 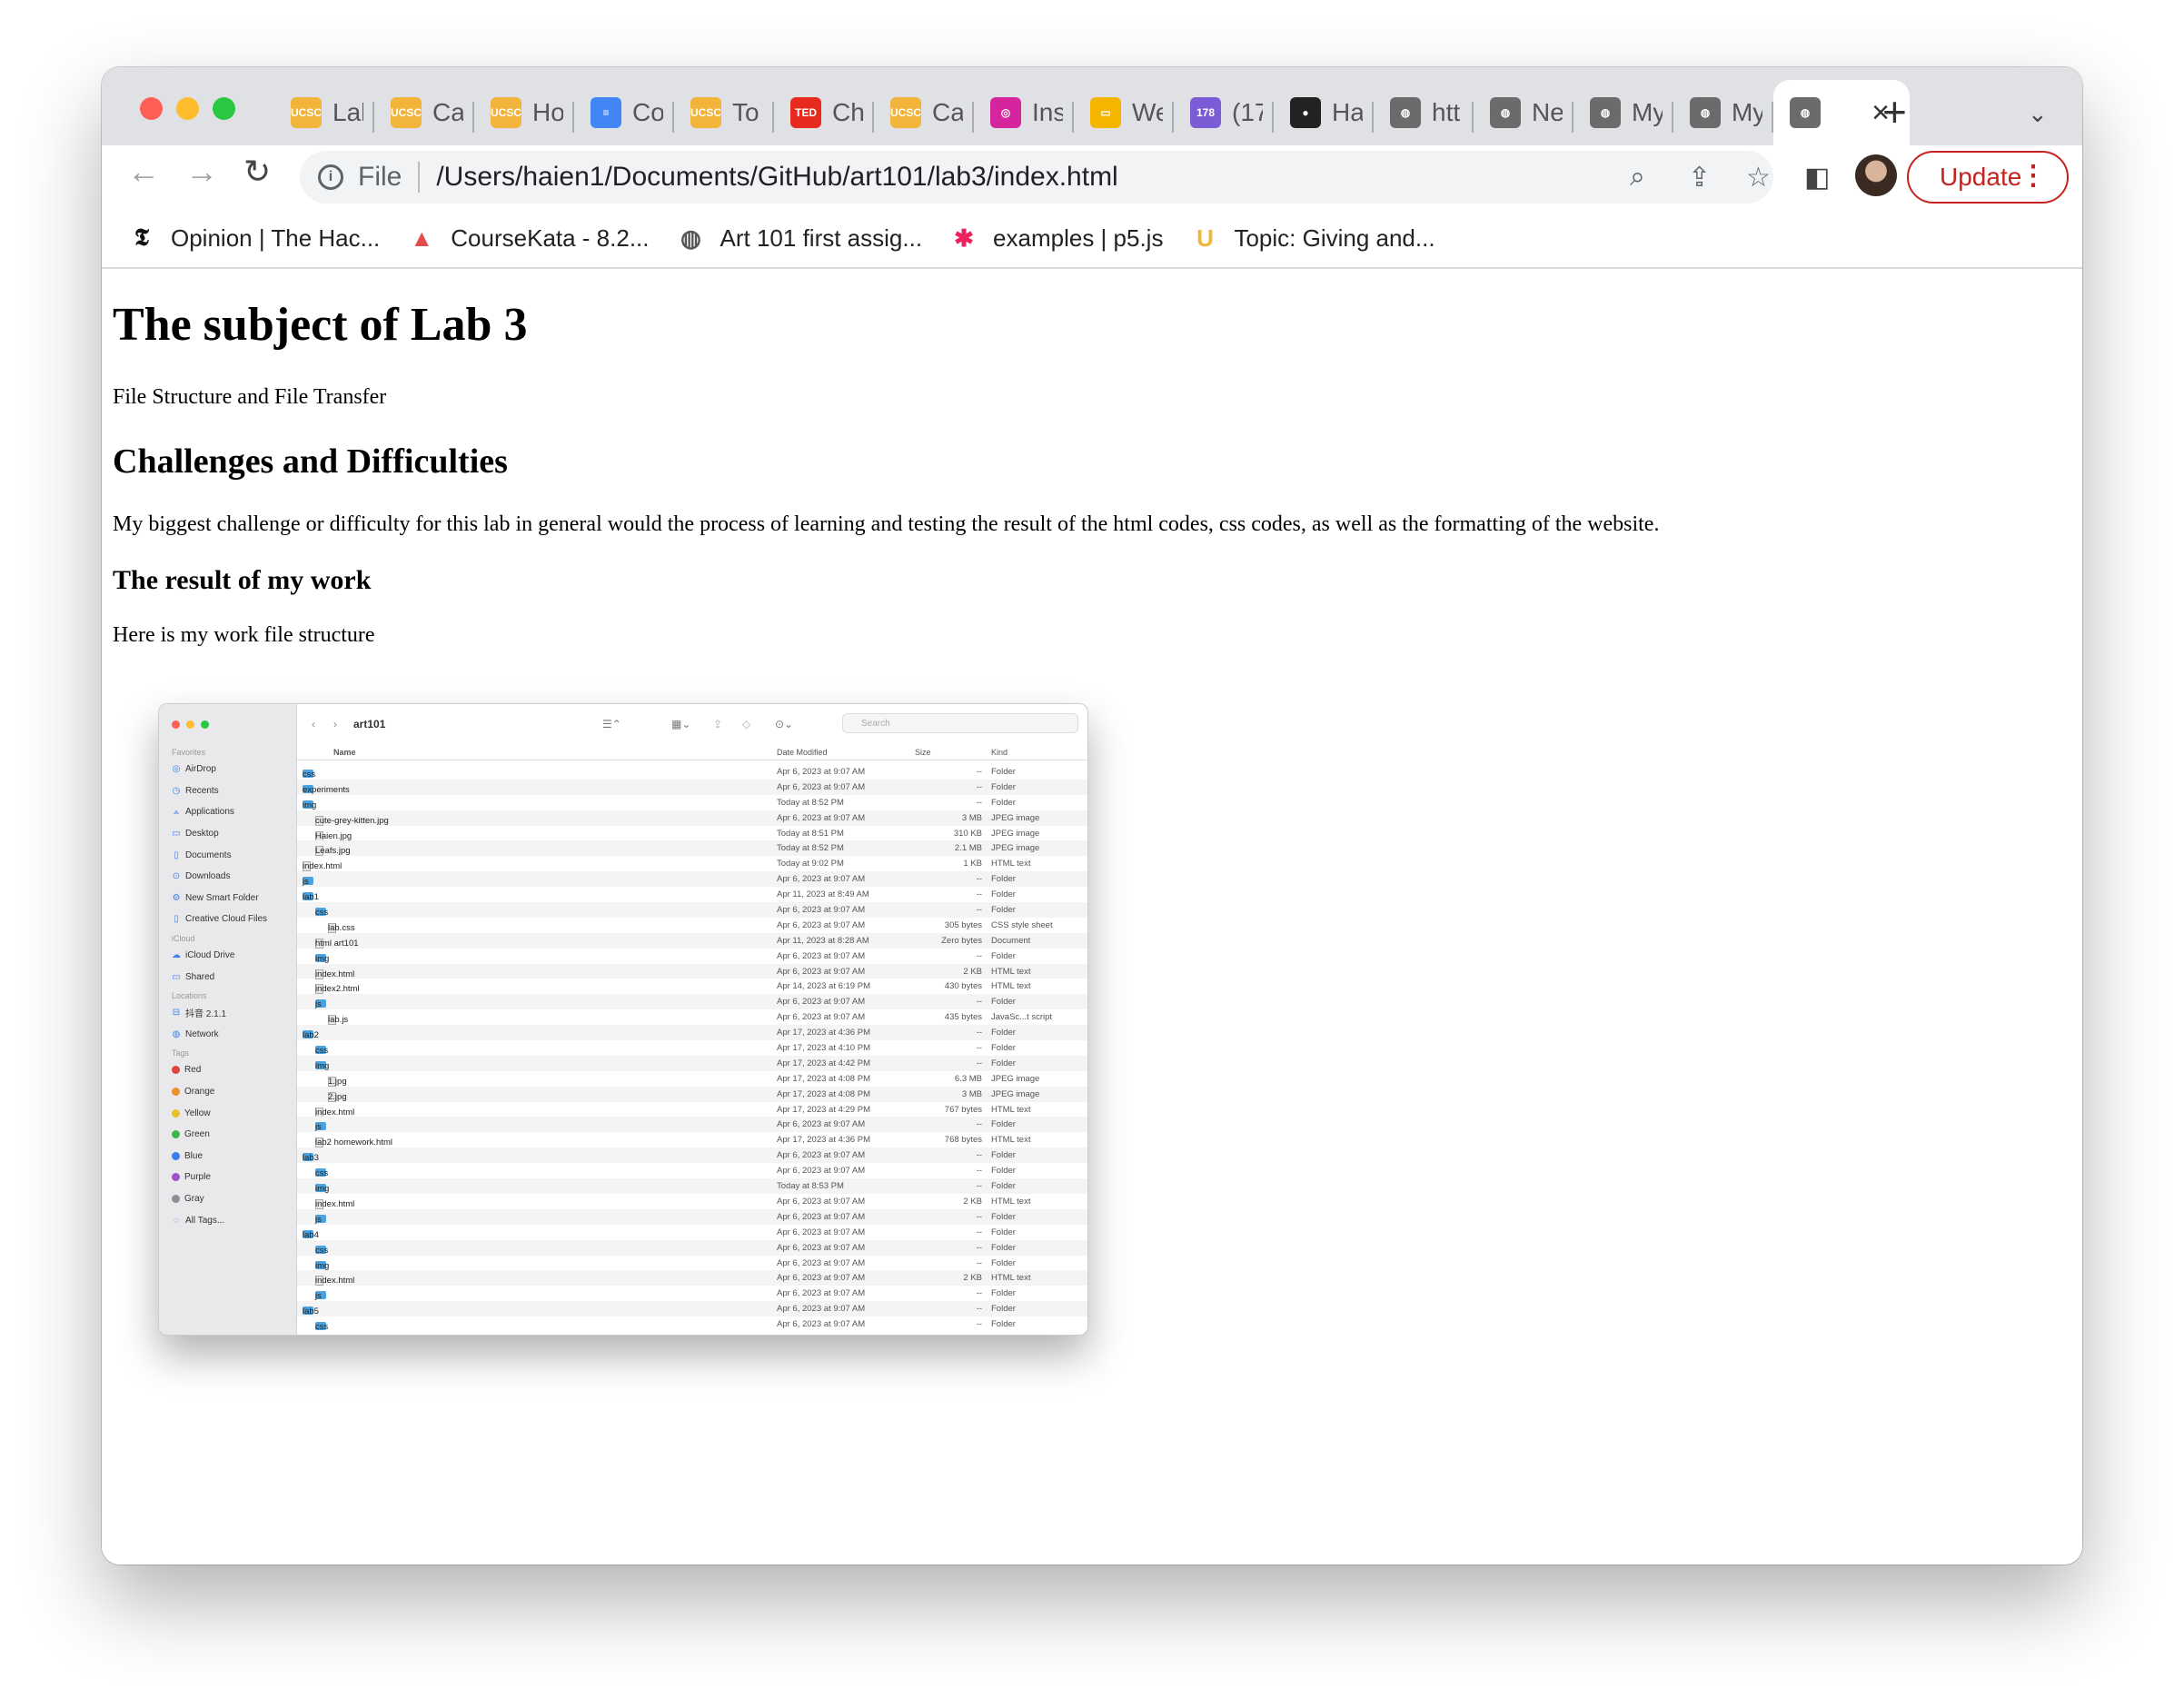 What do you see at coordinates (151, 108) in the screenshot?
I see `close-window-button` at bounding box center [151, 108].